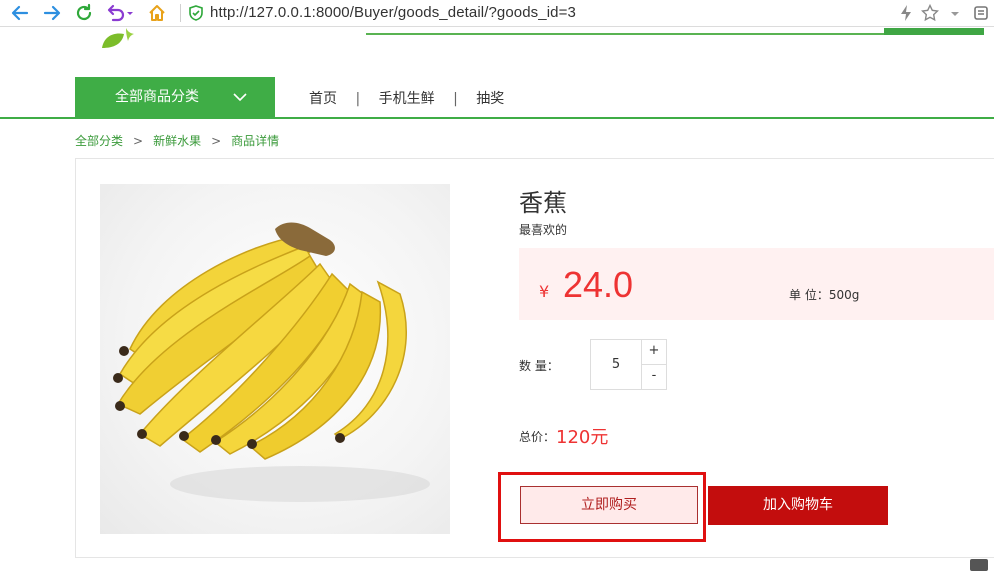 The width and height of the screenshot is (994, 575). I want to click on quantity-label: 数 量：, so click(539, 366).